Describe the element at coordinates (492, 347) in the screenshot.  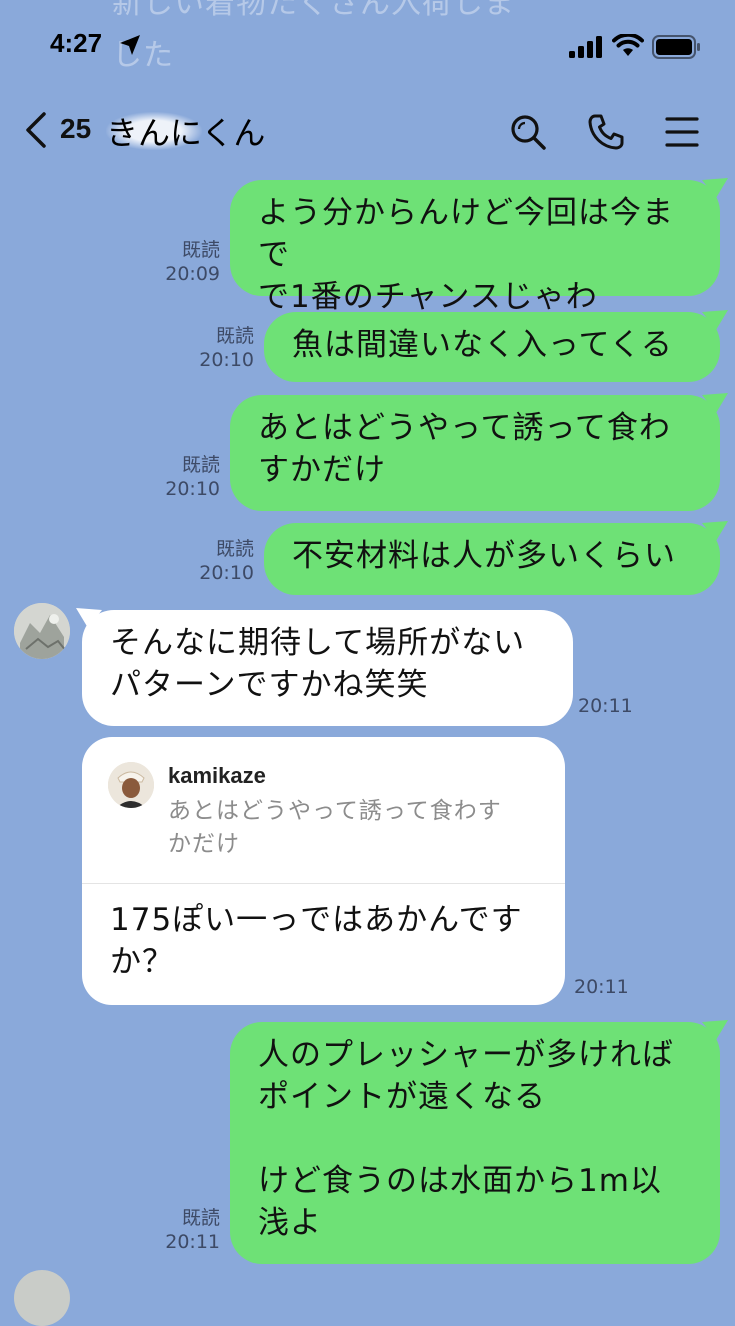
I see `sent-message-bubble: 魚は間違いなく入ってくる` at that location.